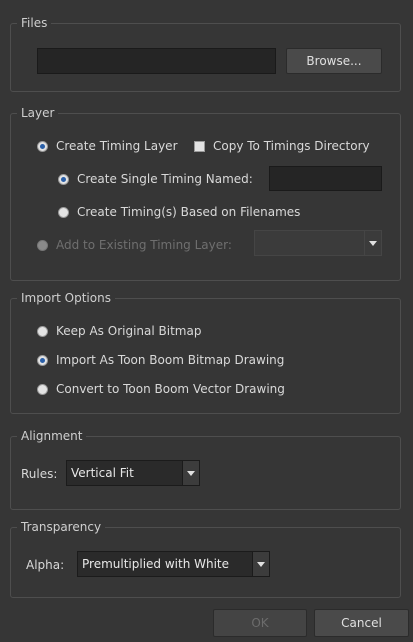  I want to click on keep-original-option: Keep As Original Bitmap, so click(119, 331).